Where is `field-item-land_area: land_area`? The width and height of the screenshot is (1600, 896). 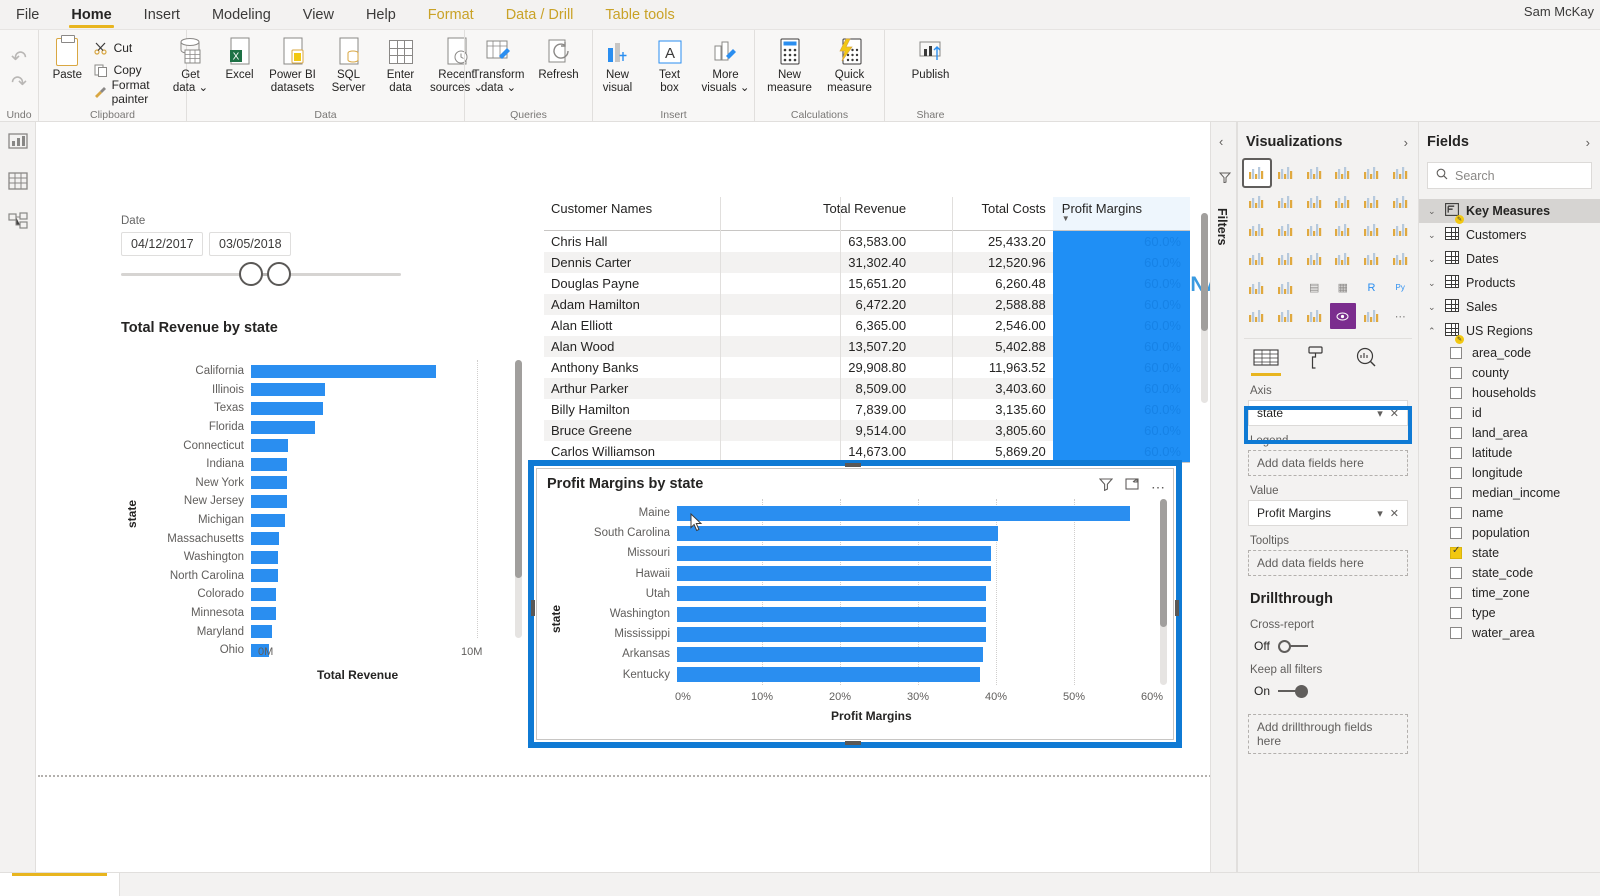 field-item-land_area: land_area is located at coordinates (1509, 433).